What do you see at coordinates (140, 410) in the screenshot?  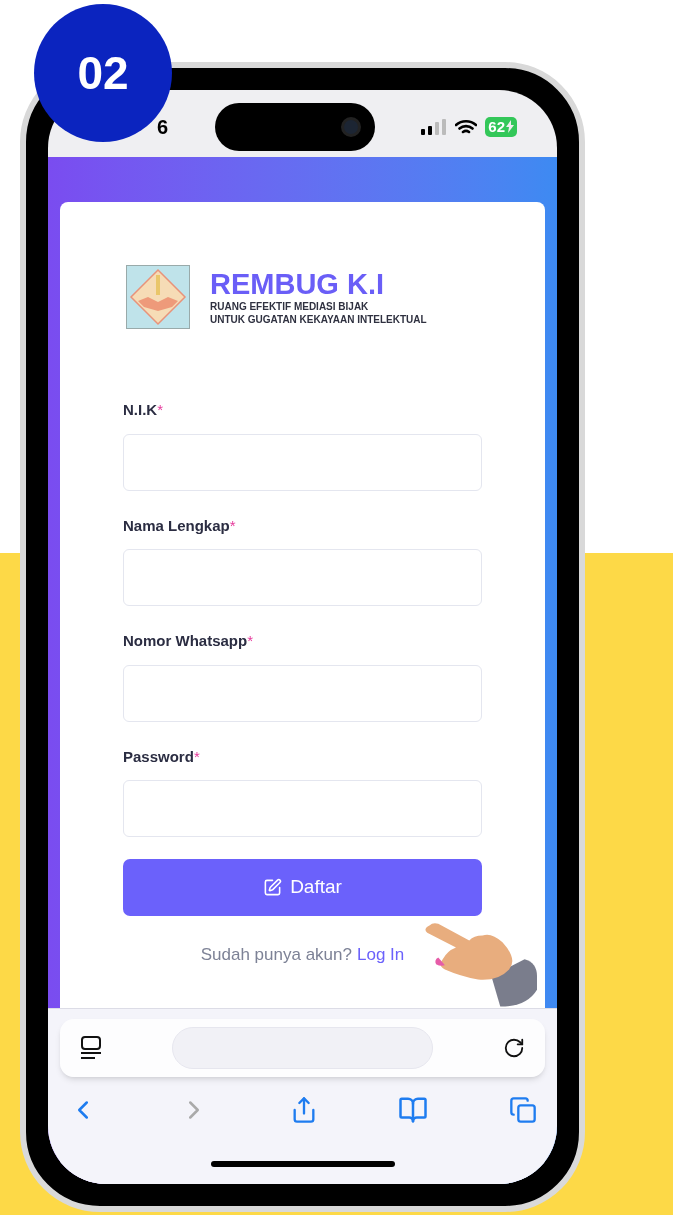 I see `field-label: N.I.K` at bounding box center [140, 410].